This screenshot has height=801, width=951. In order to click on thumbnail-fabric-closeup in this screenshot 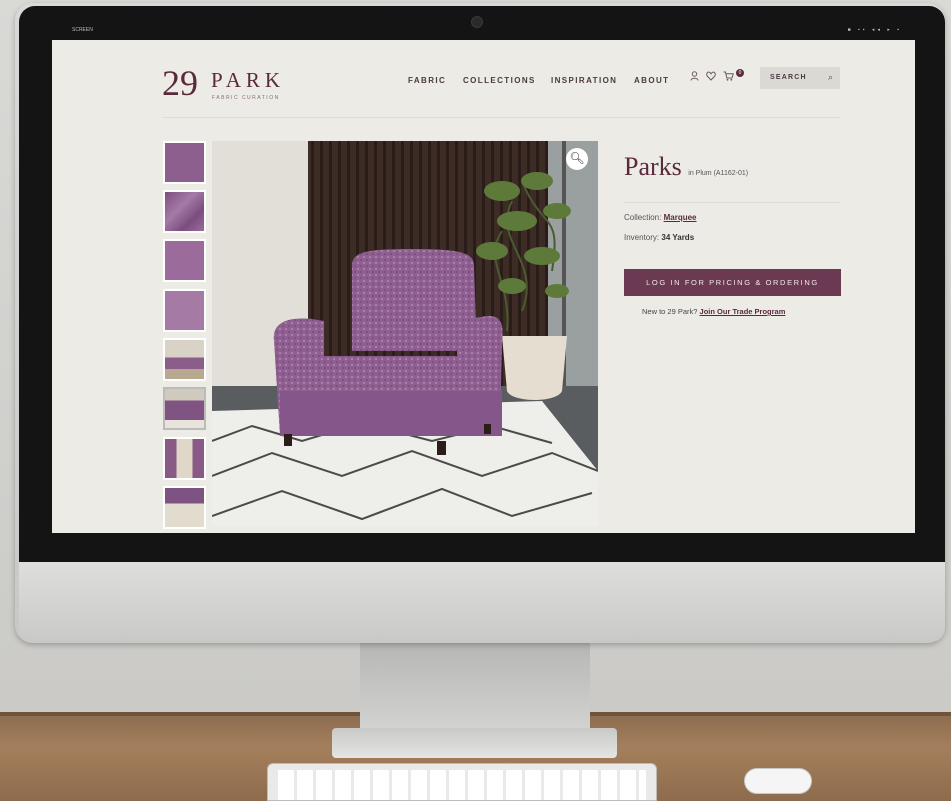, I will do `click(184, 310)`.